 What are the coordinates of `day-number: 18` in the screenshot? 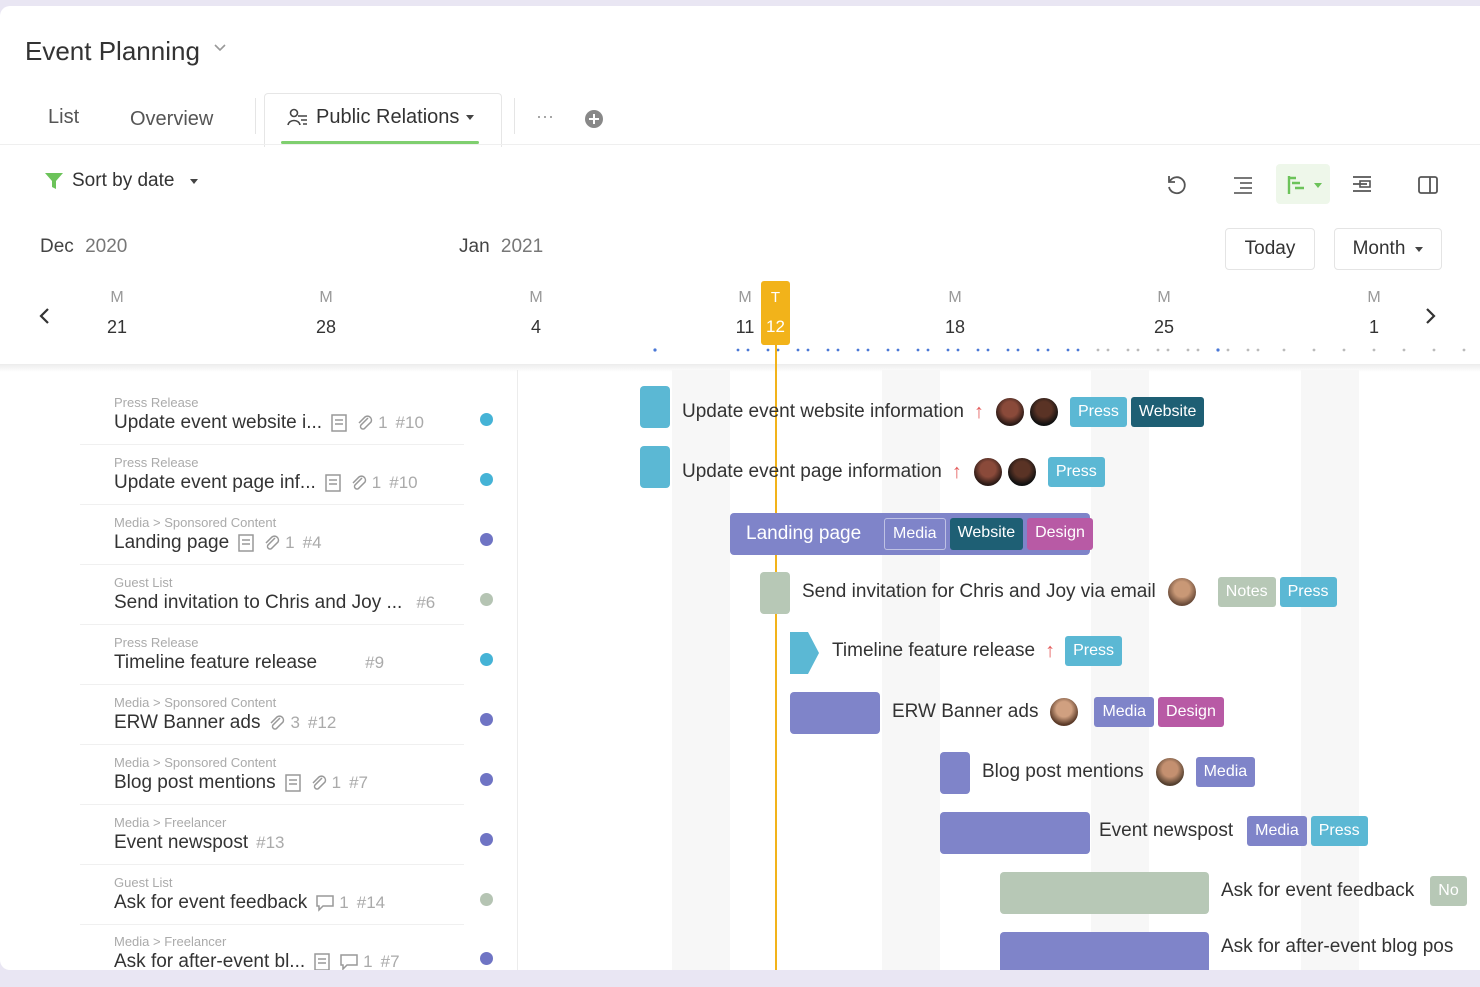 It's located at (955, 327).